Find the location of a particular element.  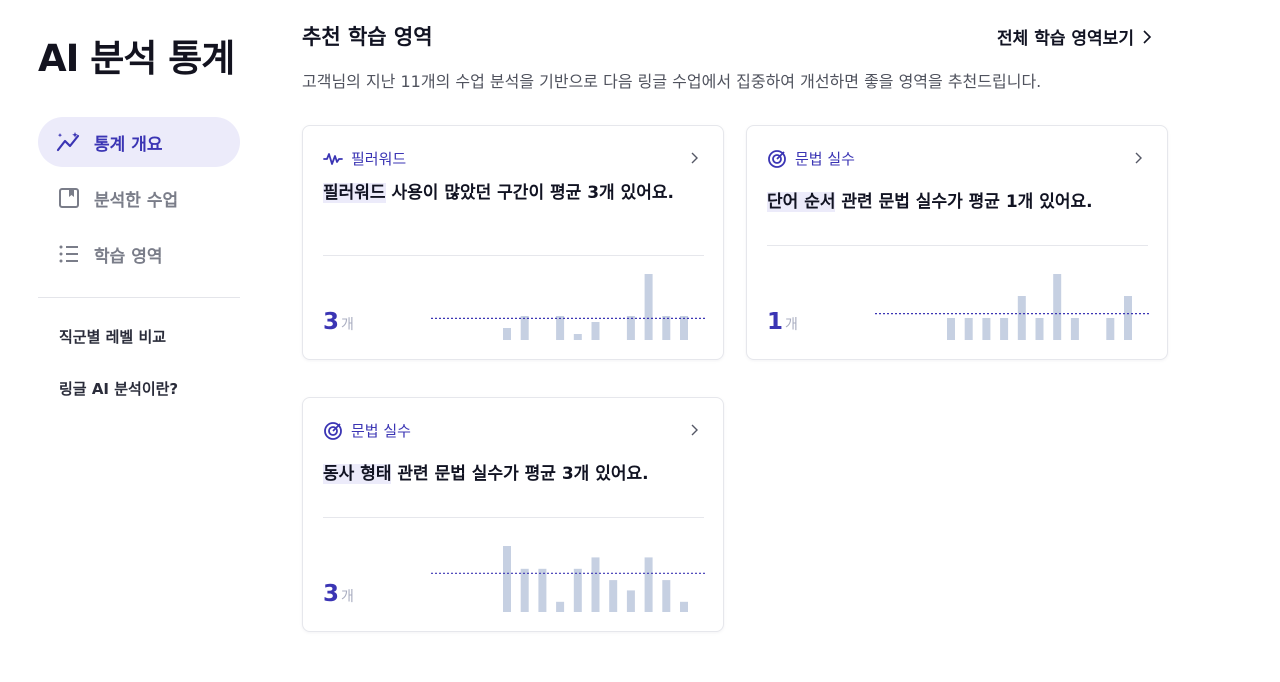

sidebar-item-label: 학습 영역 is located at coordinates (128, 256).